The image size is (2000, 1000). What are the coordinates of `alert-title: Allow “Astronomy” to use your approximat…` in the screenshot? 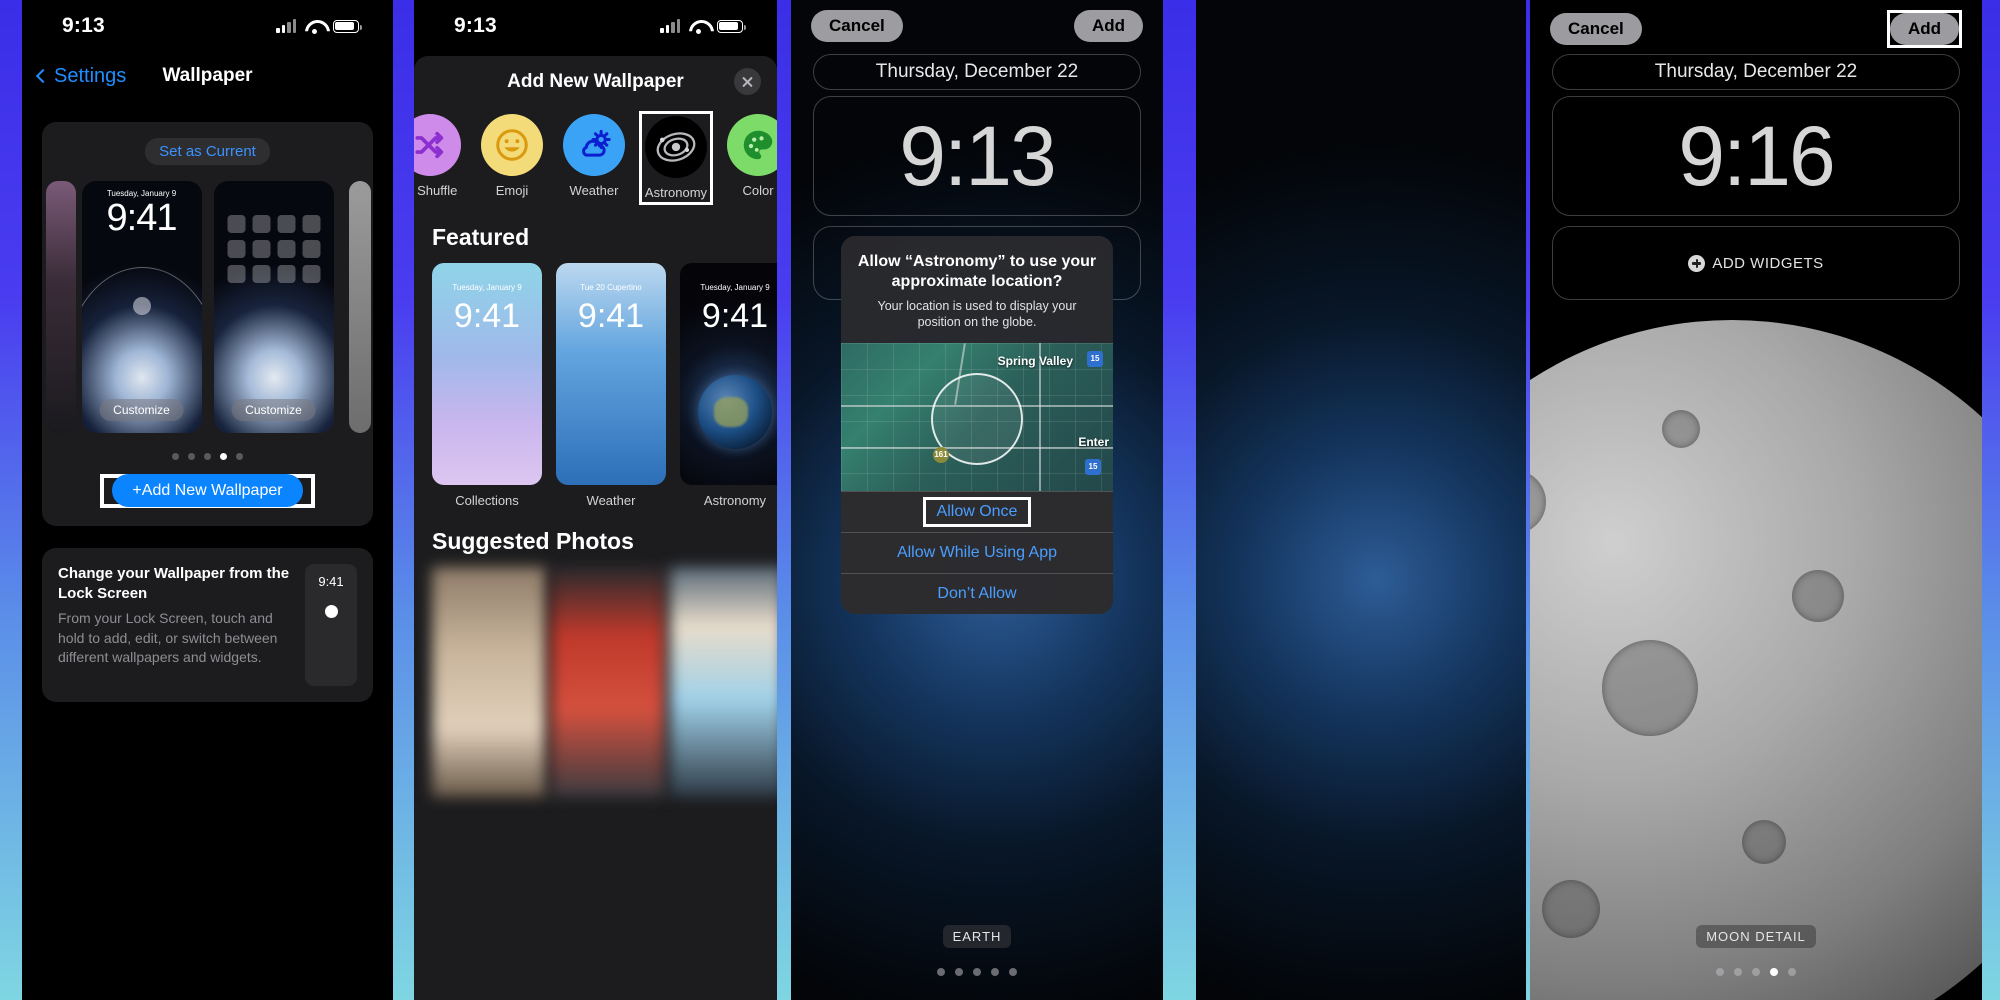 It's located at (977, 271).